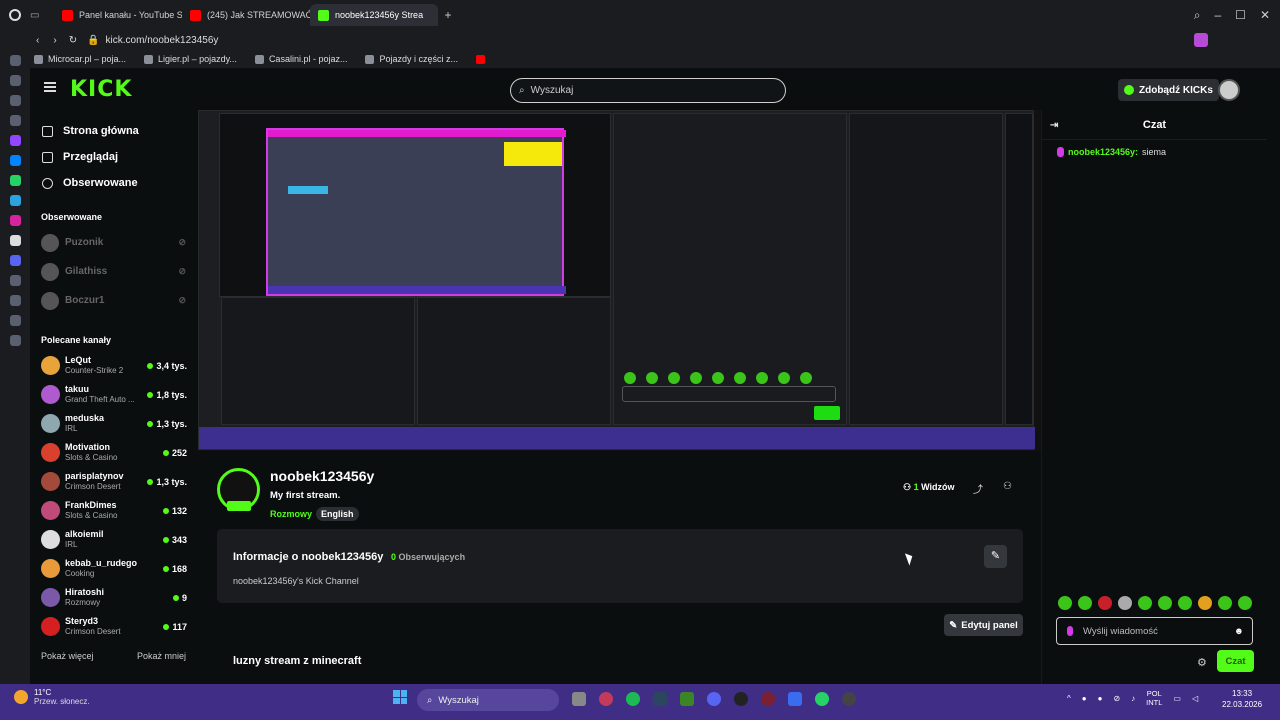  What do you see at coordinates (118, 15) in the screenshot?
I see `browser-tab-1: Panel kanału - YouTube St` at bounding box center [118, 15].